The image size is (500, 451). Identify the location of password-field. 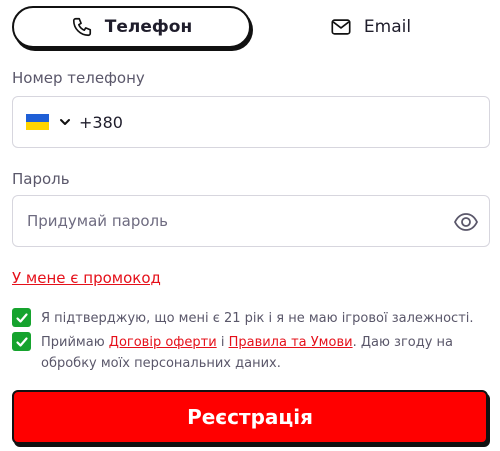
(251, 221).